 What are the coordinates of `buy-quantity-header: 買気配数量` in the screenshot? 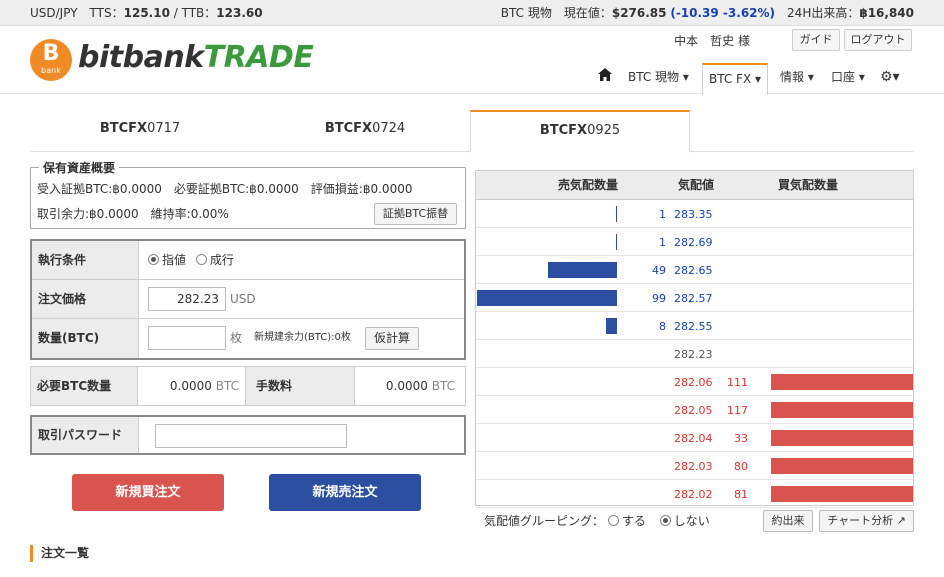 It's located at (808, 185).